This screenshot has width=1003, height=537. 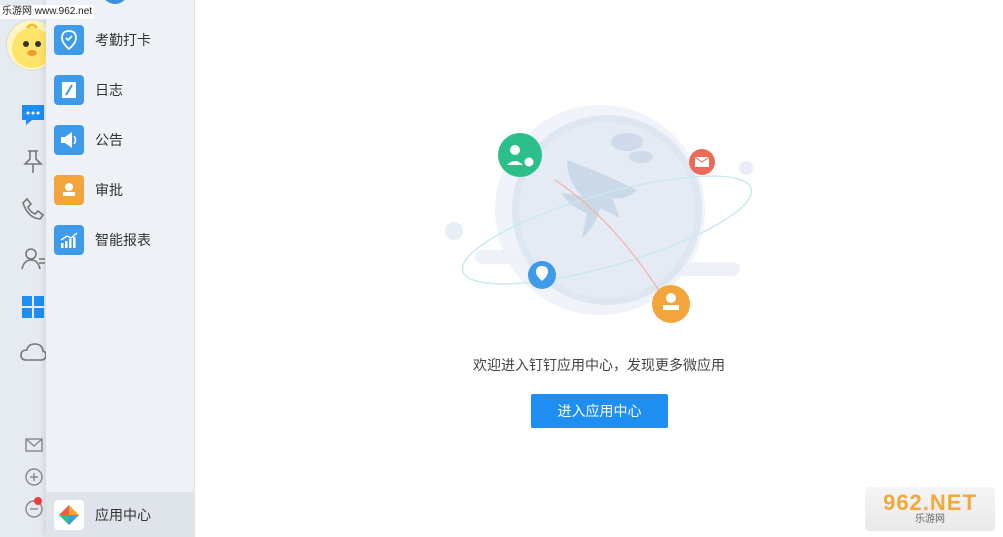 What do you see at coordinates (69, 240) in the screenshot?
I see `report-chart-icon` at bounding box center [69, 240].